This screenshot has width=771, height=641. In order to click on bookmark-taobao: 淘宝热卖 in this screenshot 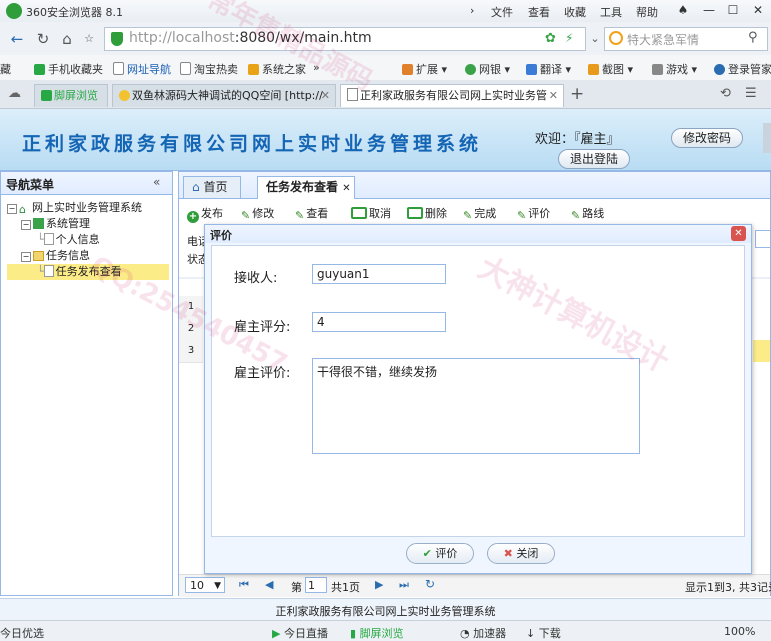, I will do `click(209, 69)`.